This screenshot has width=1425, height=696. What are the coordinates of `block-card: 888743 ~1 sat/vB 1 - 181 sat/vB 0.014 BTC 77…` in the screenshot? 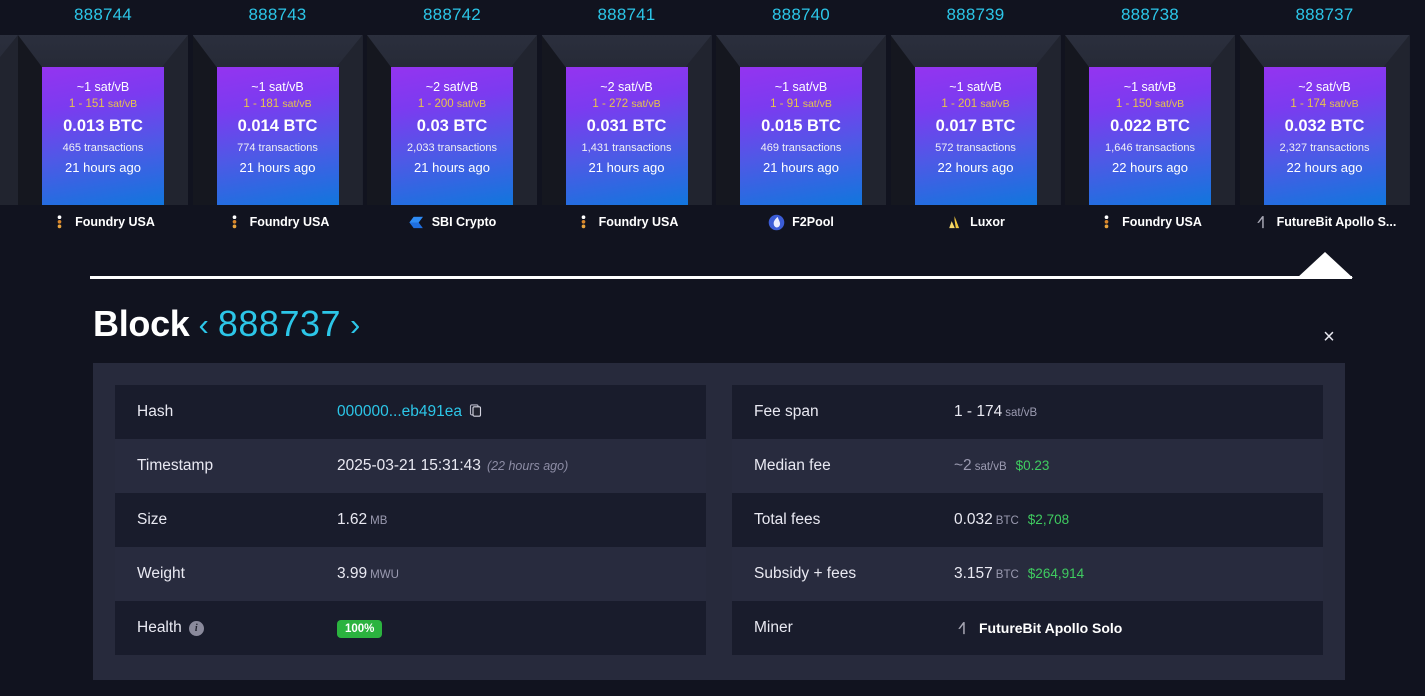 It's located at (277, 134).